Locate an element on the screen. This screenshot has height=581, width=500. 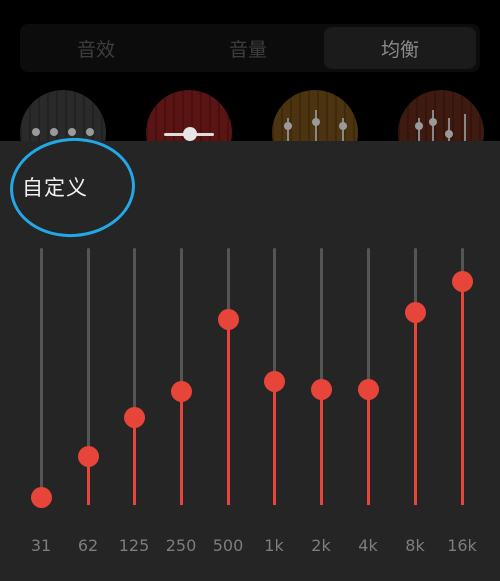
band-frequency-label: 250 is located at coordinates (181, 545).